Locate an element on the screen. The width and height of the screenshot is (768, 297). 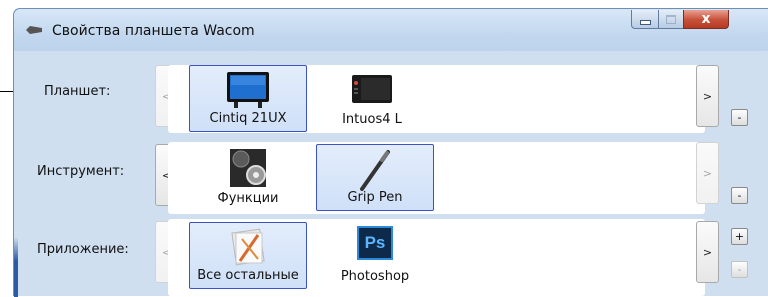
tablet-row-label: Планшет: is located at coordinates (77, 91).